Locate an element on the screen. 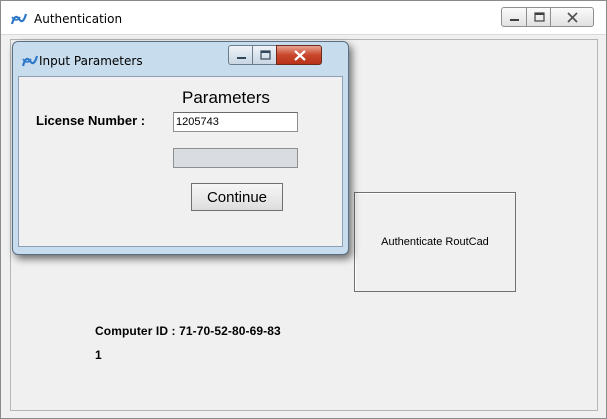 This screenshot has width=607, height=419. close-button is located at coordinates (572, 17).